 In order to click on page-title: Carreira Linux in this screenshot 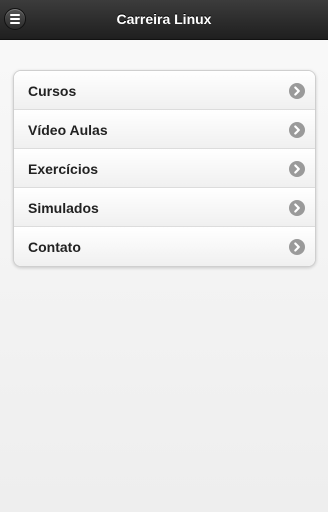, I will do `click(164, 19)`.